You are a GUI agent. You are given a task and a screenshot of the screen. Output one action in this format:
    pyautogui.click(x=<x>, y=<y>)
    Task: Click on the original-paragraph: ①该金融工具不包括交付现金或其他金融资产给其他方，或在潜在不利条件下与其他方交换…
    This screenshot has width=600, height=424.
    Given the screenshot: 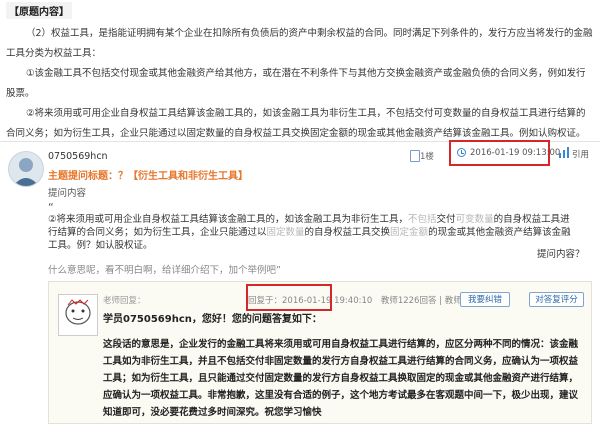 What is the action you would take?
    pyautogui.click(x=296, y=83)
    